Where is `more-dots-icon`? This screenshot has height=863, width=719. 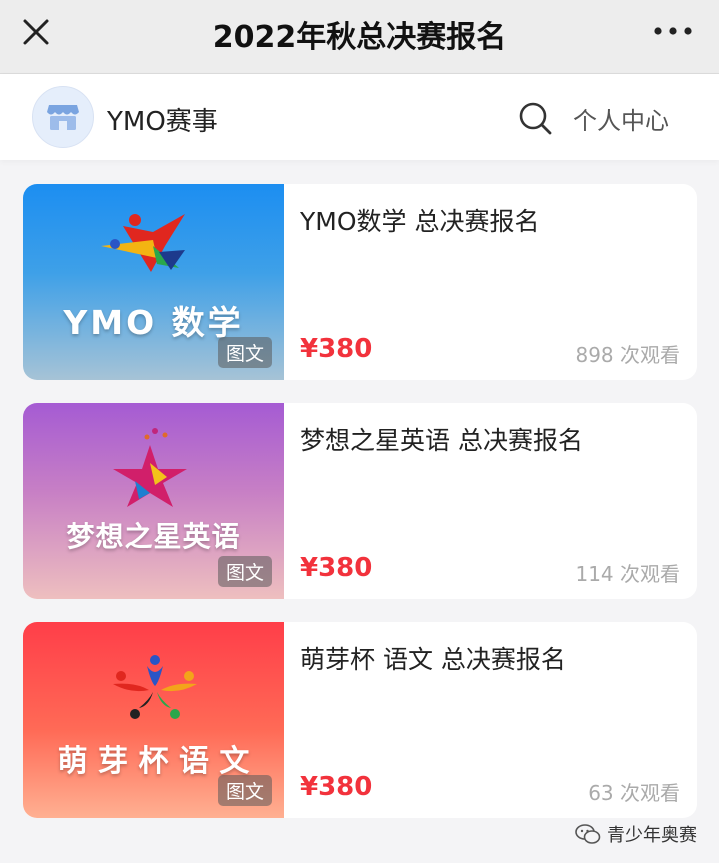 more-dots-icon is located at coordinates (673, 31).